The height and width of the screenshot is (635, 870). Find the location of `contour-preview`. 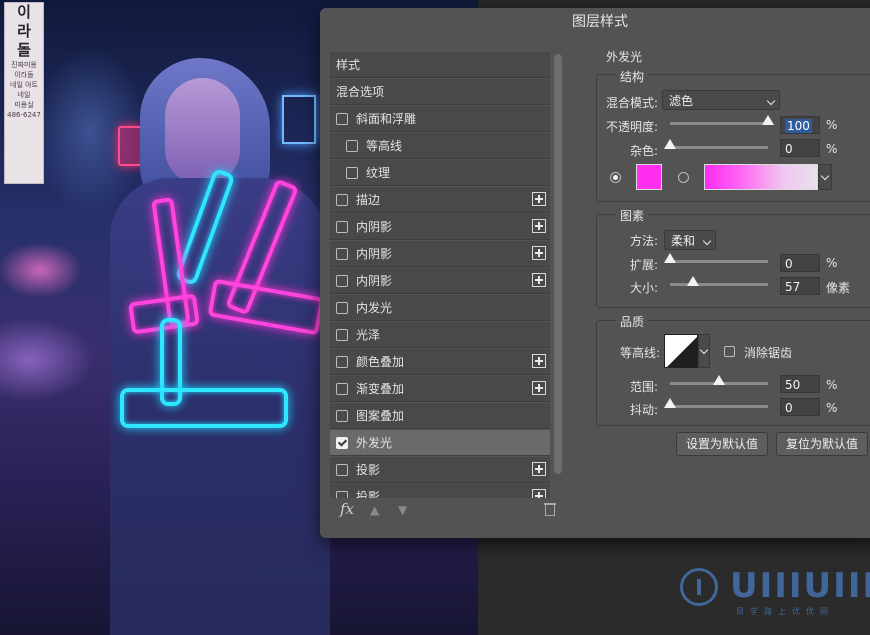

contour-preview is located at coordinates (681, 351).